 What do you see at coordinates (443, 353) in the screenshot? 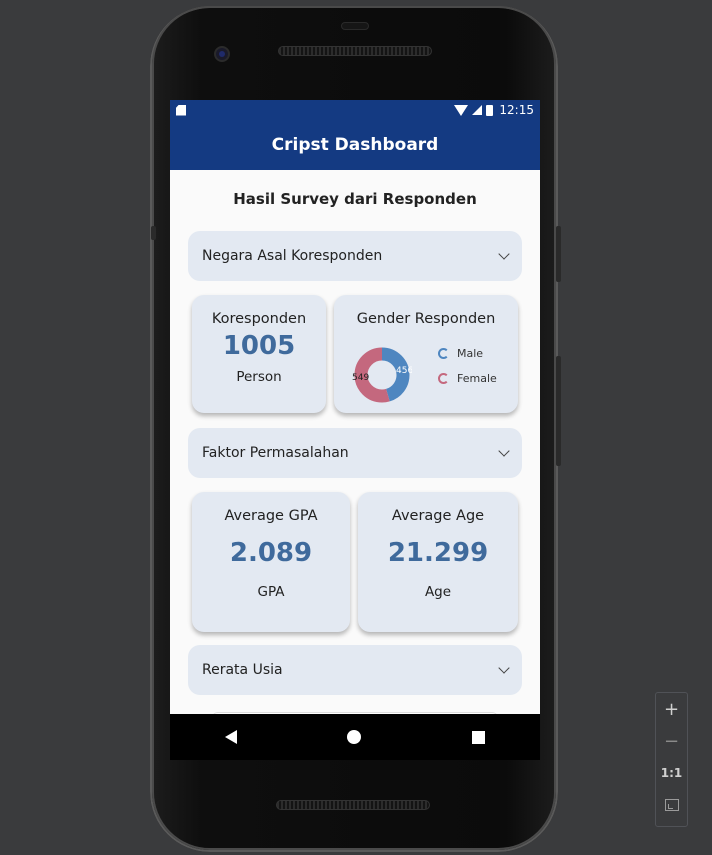
I see `male-legend-icon` at bounding box center [443, 353].